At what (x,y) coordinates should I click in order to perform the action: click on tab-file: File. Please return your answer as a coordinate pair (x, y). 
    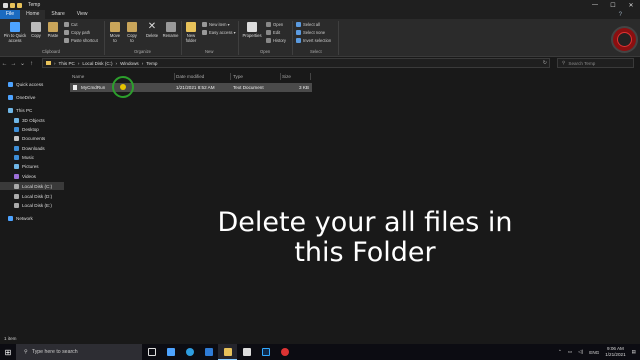
    Looking at the image, I should click on (10, 14).